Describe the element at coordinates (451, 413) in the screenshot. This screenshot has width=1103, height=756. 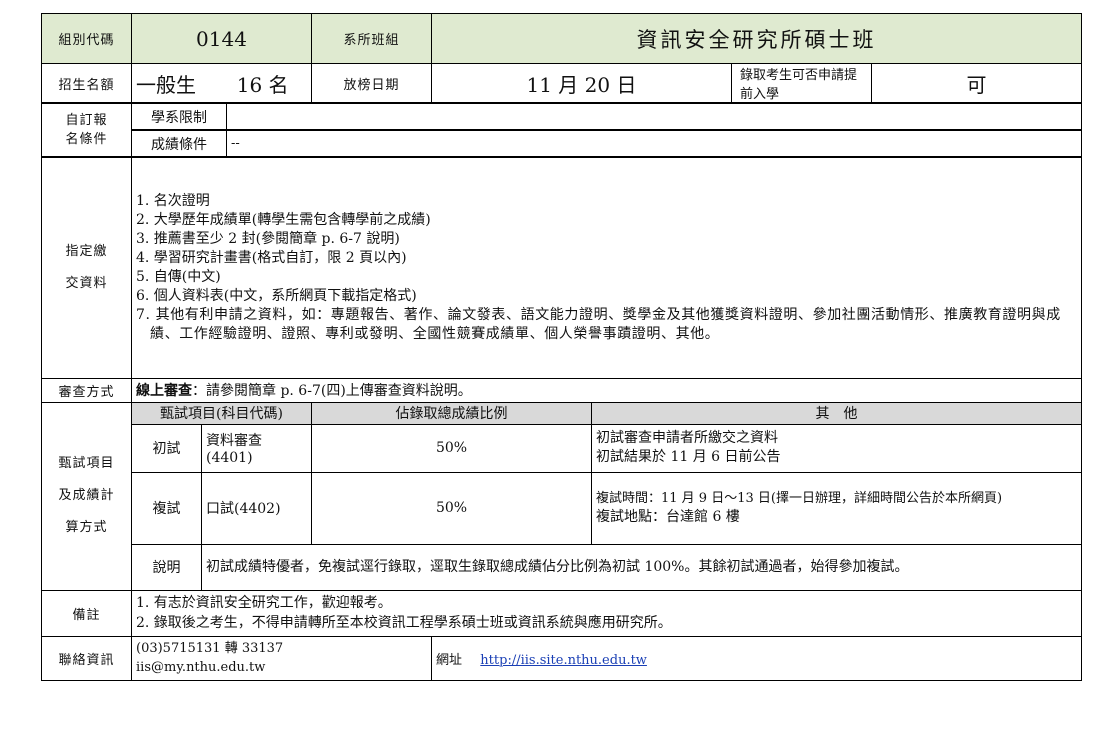
I see `exam-col-ratio: 佔錄取總成績比例` at that location.